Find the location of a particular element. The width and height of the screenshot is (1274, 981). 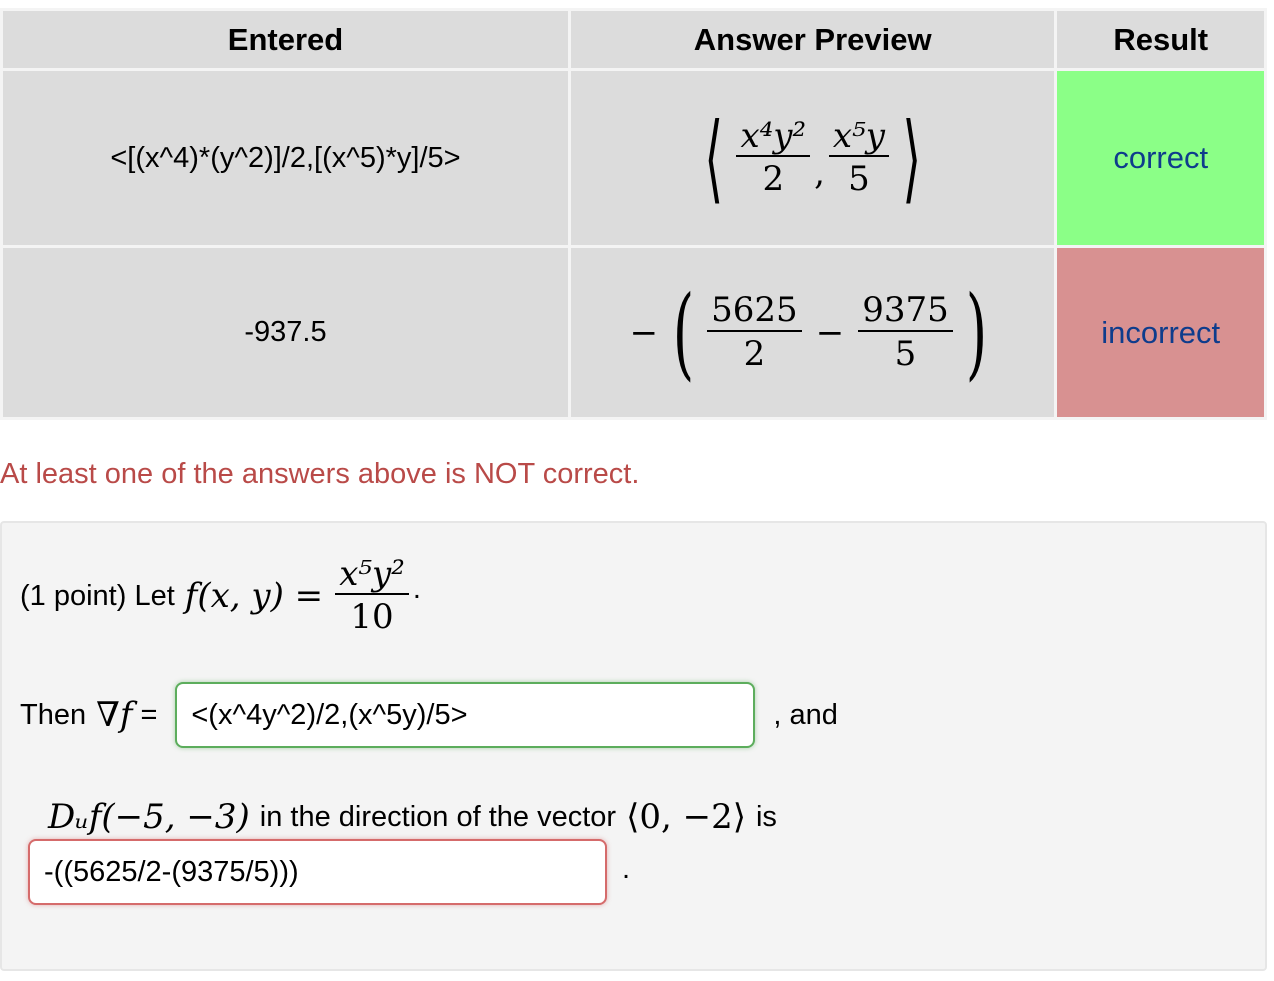

fraction: 5625 2 is located at coordinates (754, 331).